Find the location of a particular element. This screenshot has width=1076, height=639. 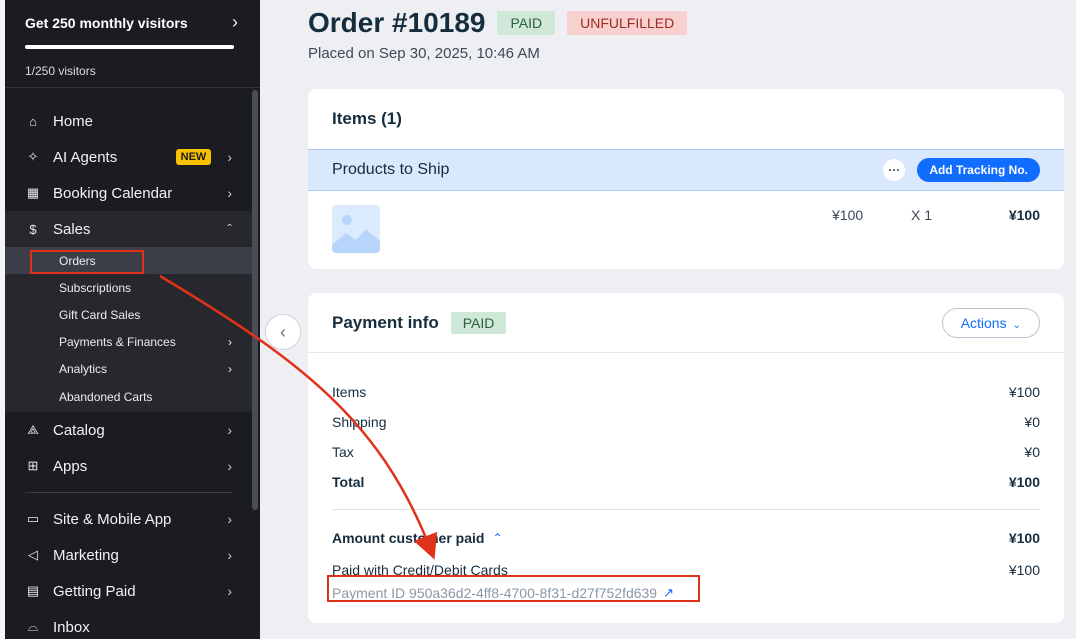

product-price: ¥100 is located at coordinates (848, 215).